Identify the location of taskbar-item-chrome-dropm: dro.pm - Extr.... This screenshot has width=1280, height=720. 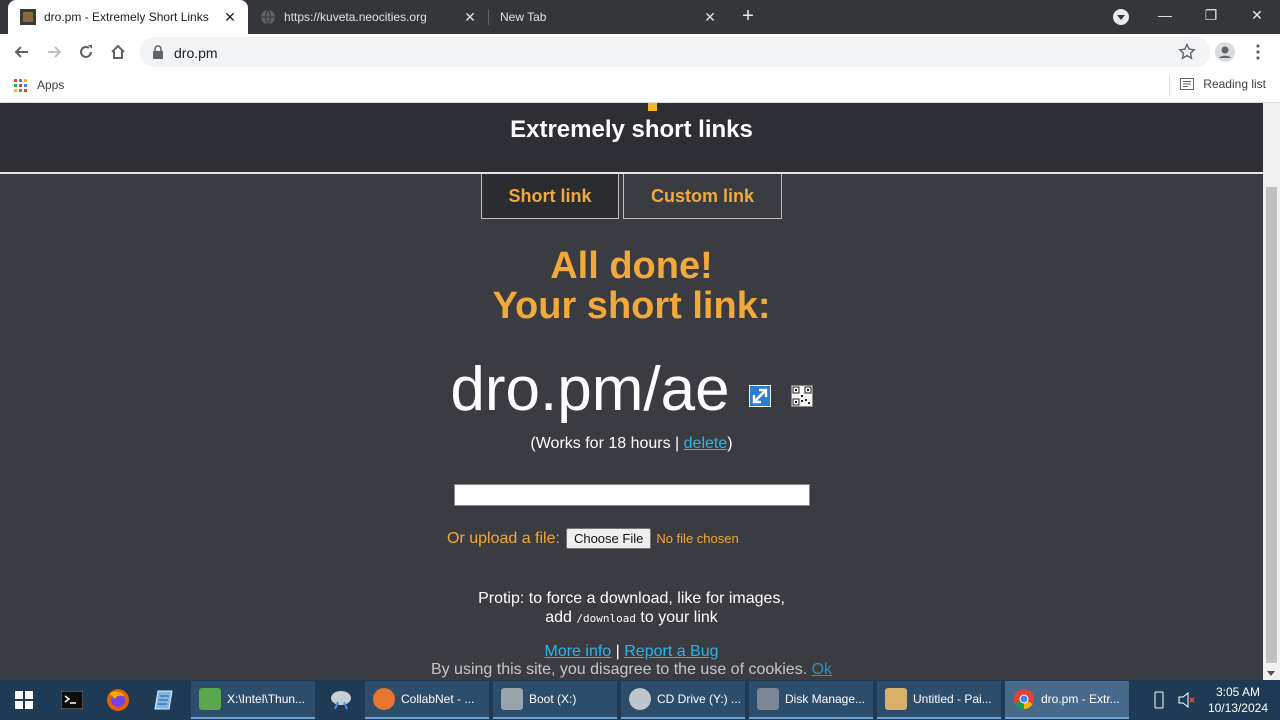
(1067, 700).